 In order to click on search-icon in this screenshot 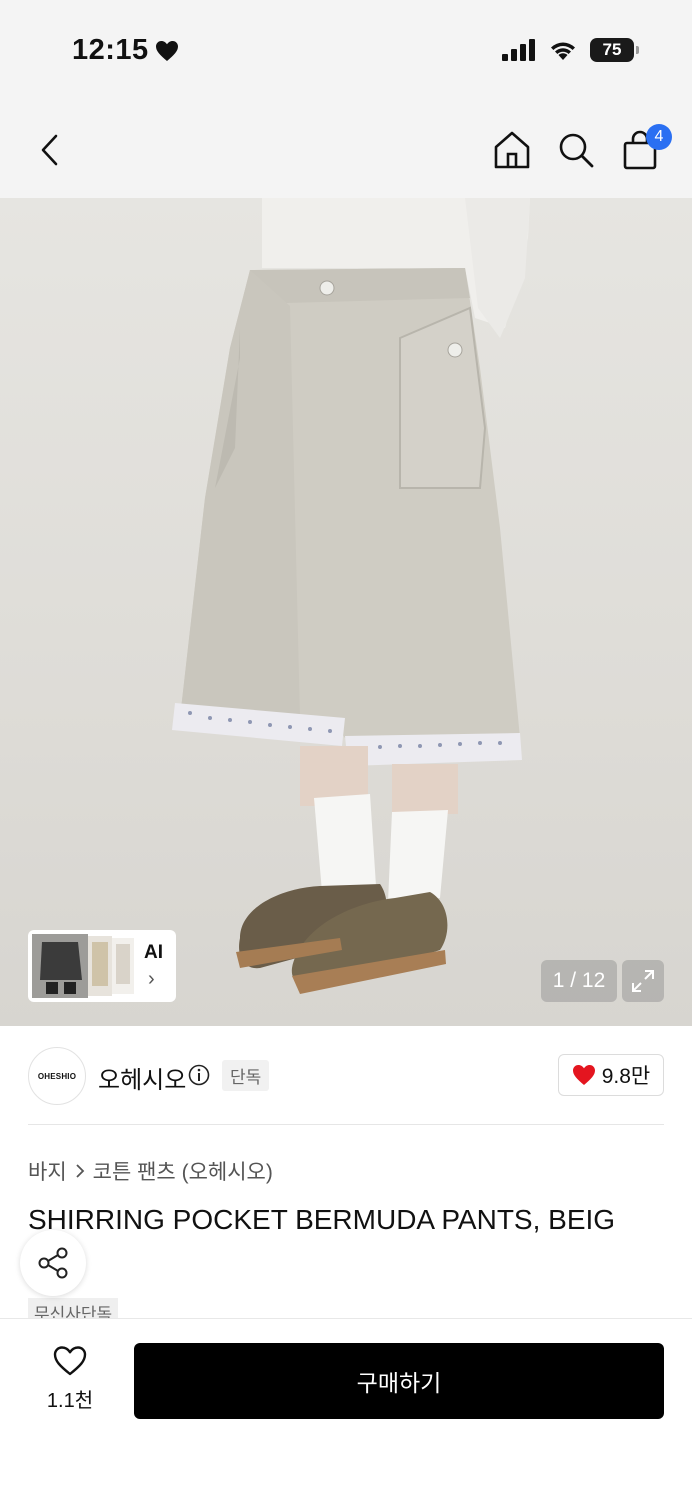, I will do `click(576, 150)`.